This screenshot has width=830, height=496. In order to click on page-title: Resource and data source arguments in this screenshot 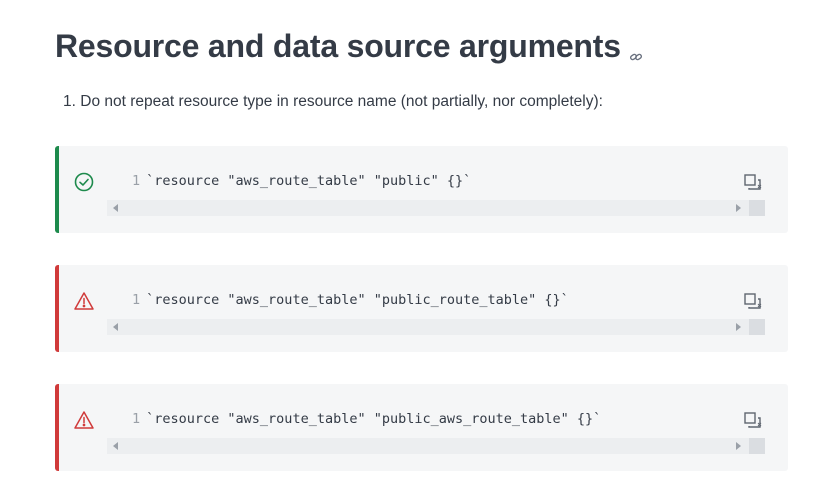, I will do `click(338, 46)`.